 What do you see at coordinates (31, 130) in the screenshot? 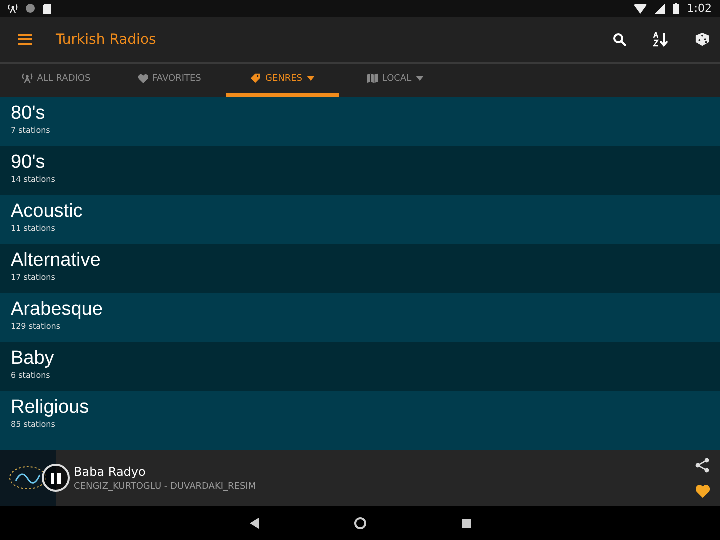
I see `station-count: 7 stations` at bounding box center [31, 130].